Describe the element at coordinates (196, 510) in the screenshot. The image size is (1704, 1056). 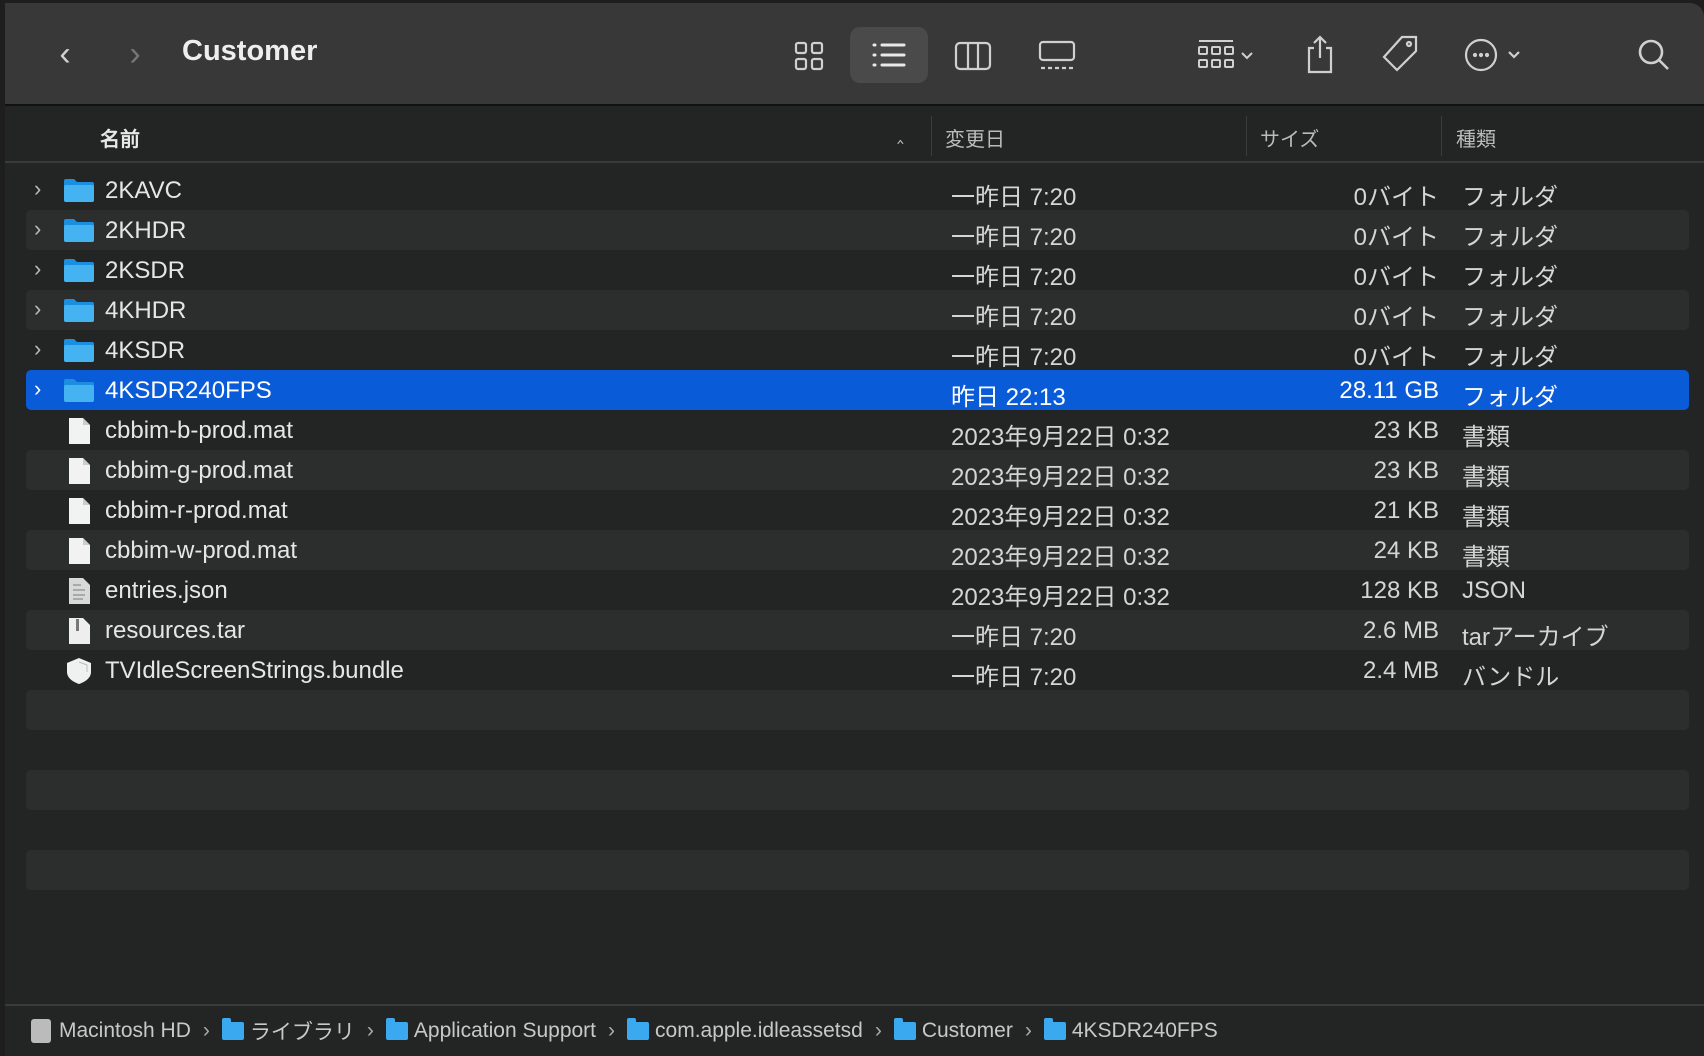
I see `file-name: cbbim-r-prod.mat` at that location.